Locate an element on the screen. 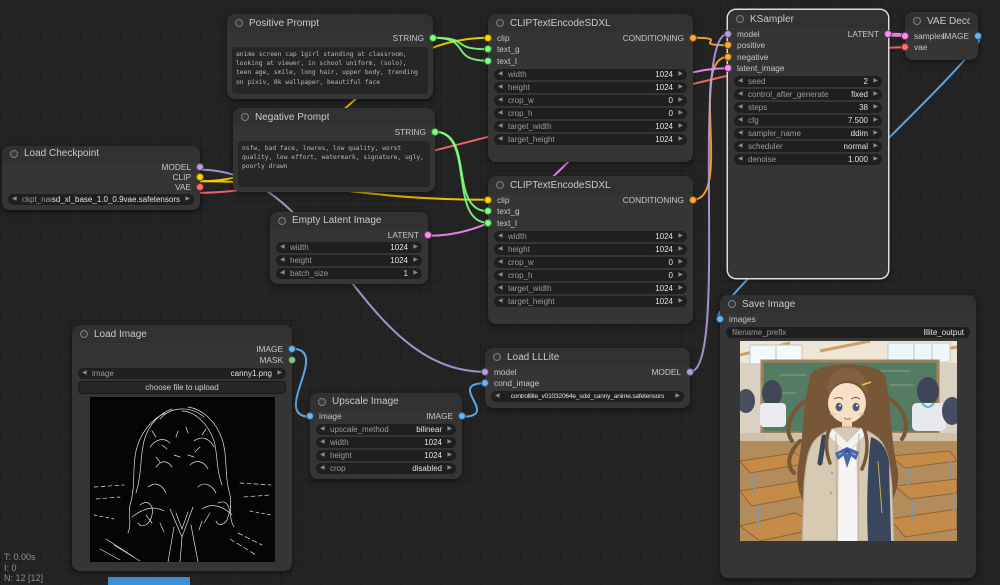 This screenshot has width=1000, height=585. latent_image-port is located at coordinates (728, 68).